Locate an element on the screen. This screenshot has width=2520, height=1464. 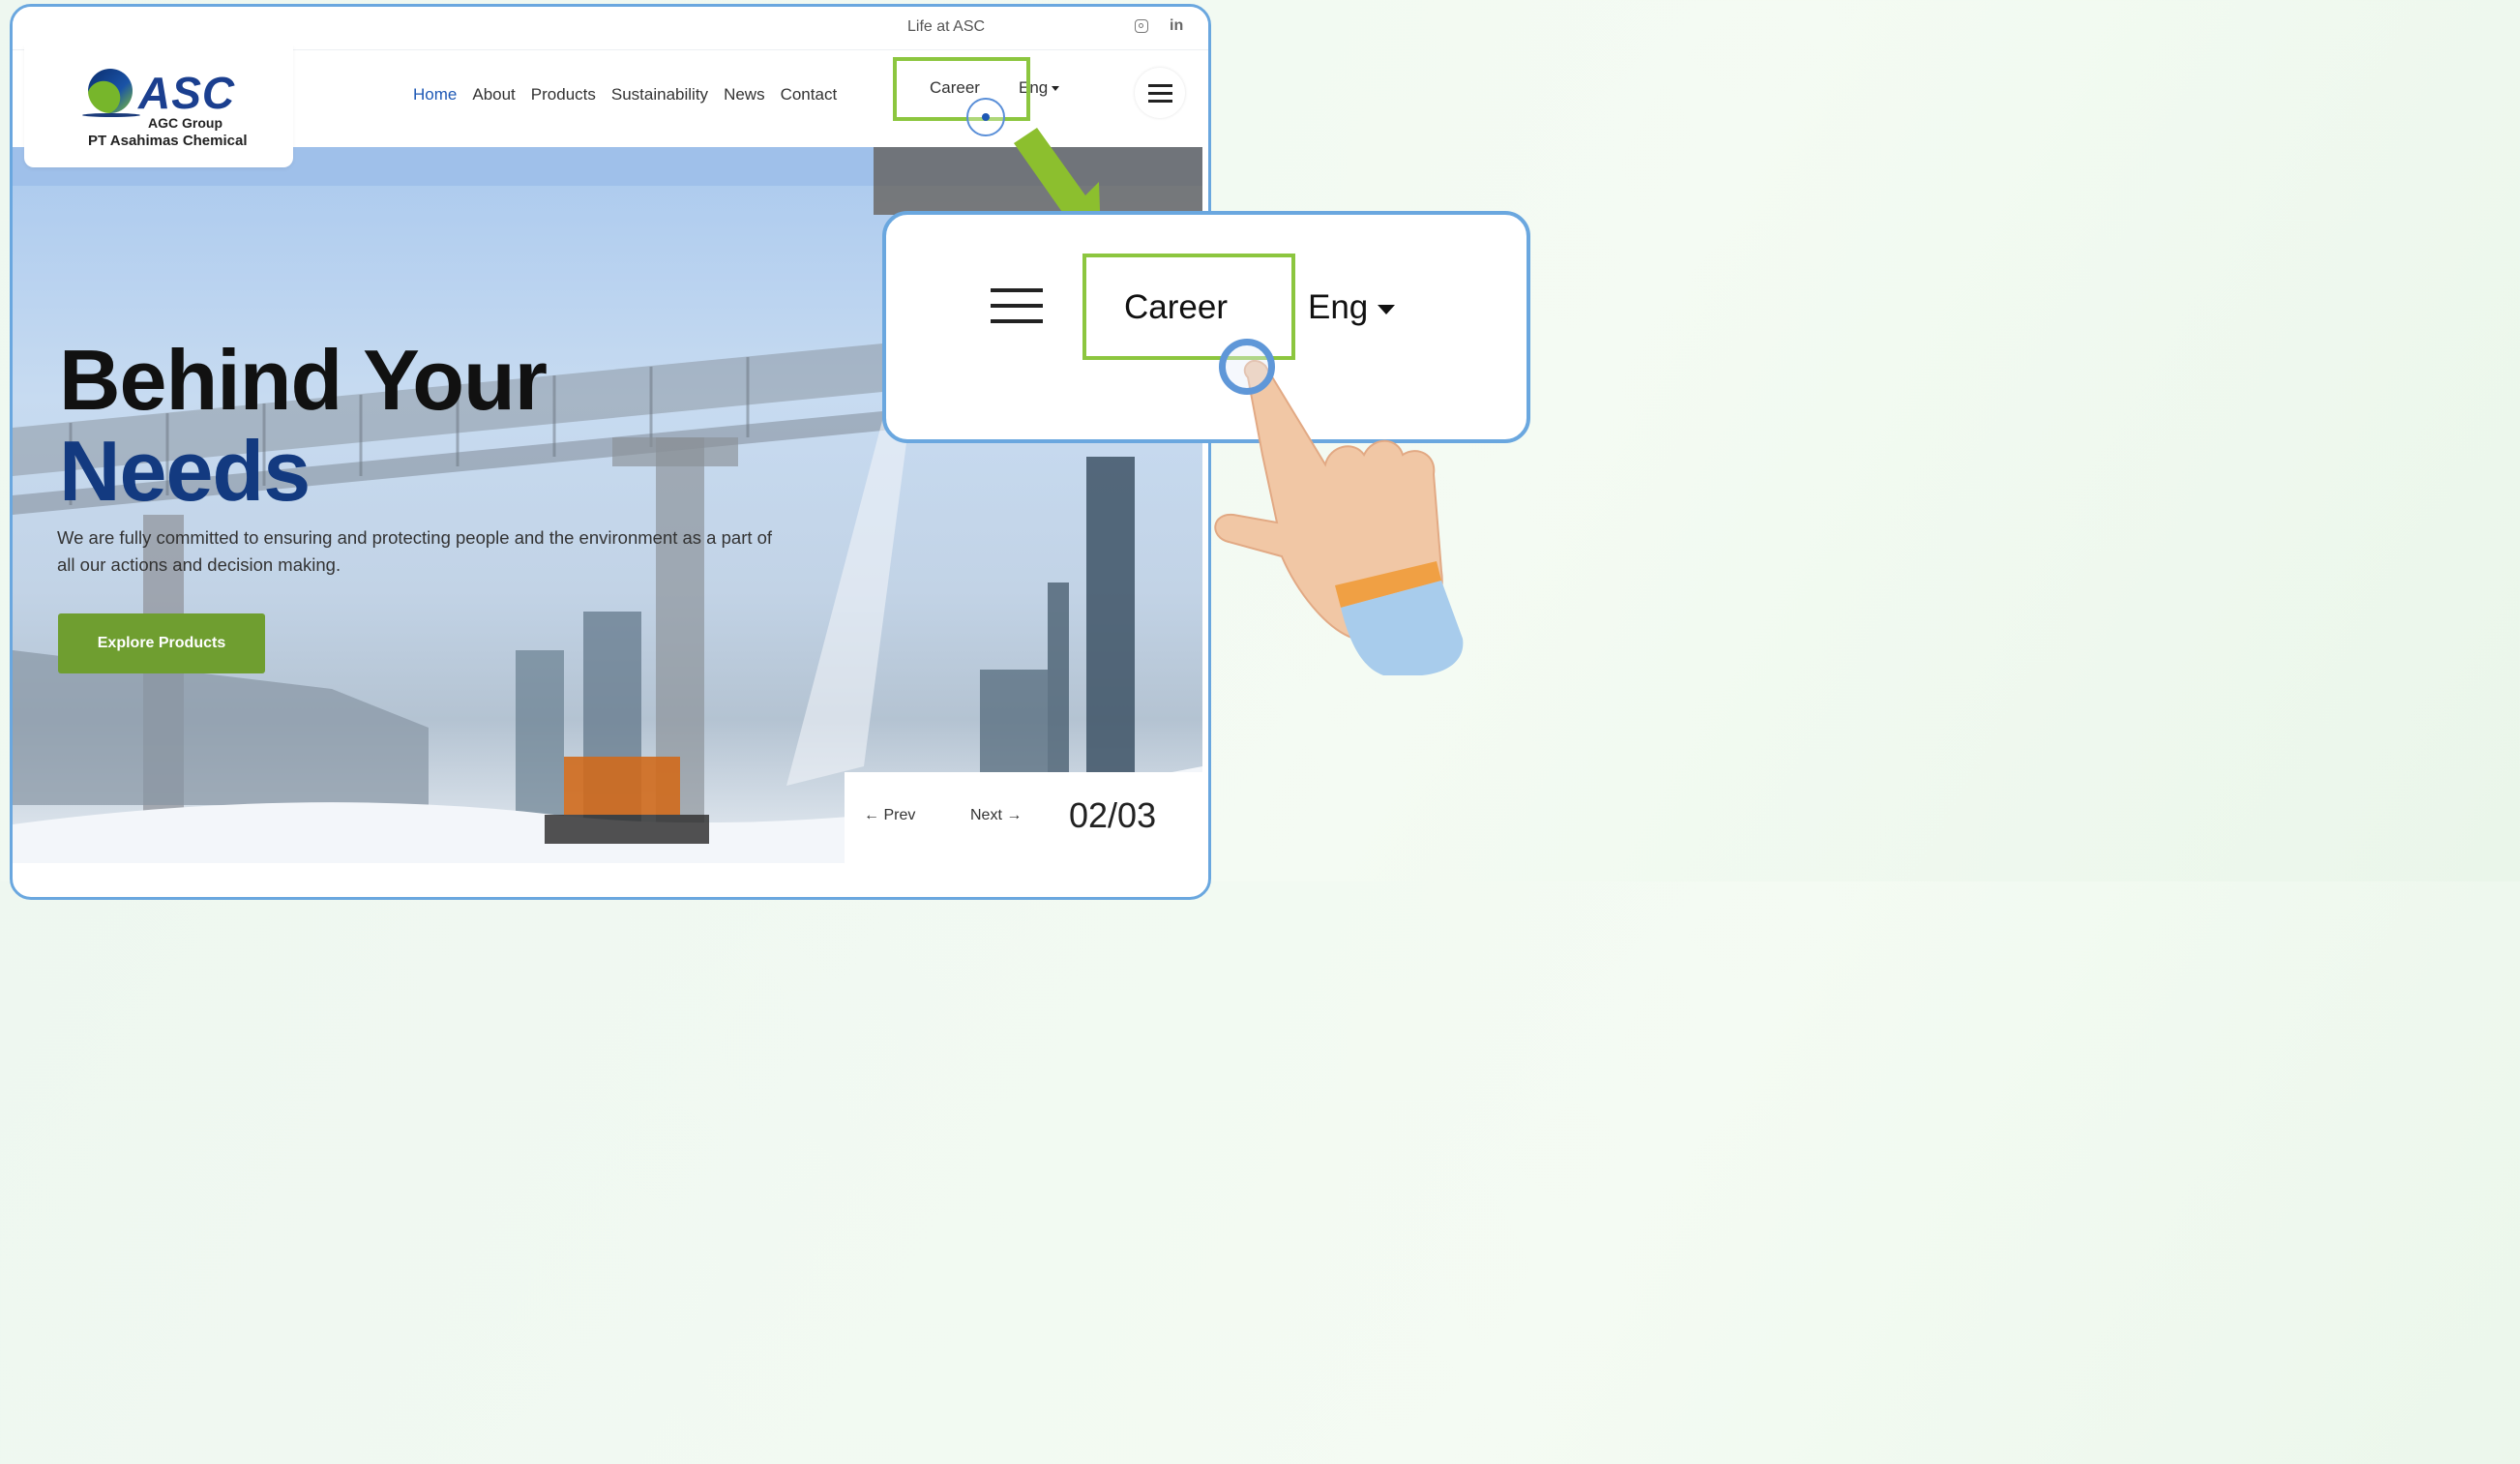
logo: ASC AGC Group PT Asahimas Chemical is located at coordinates (159, 106).